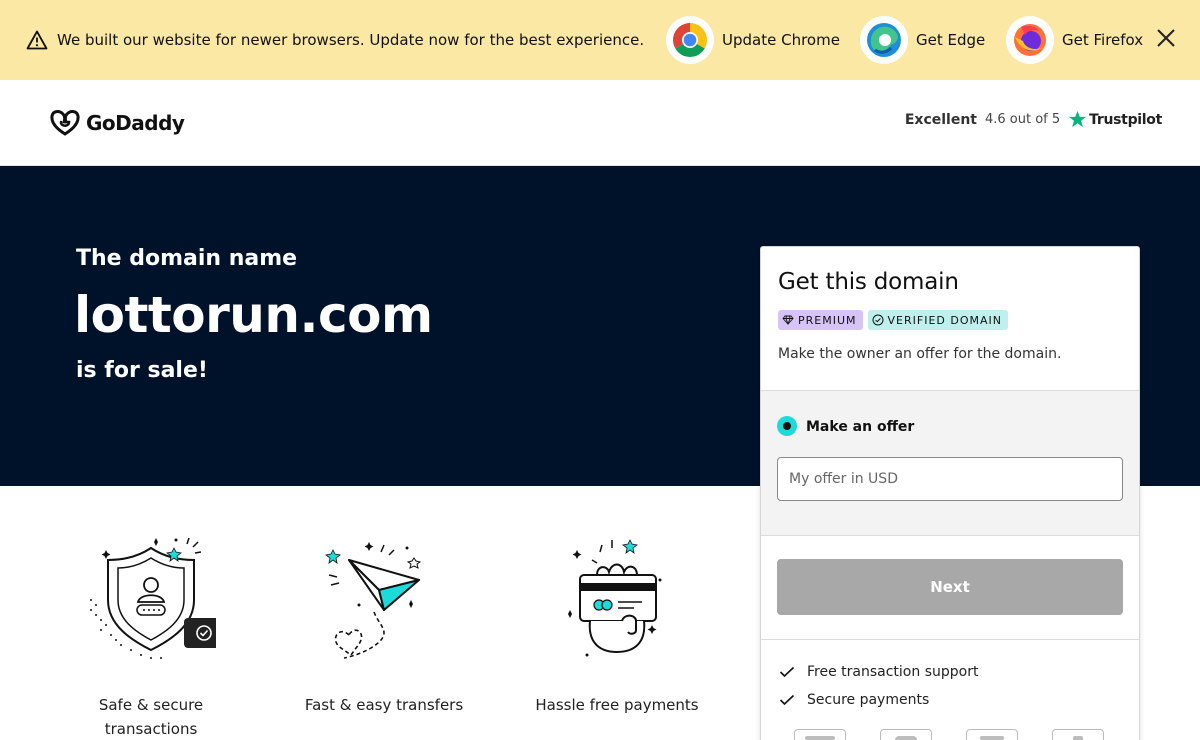  I want to click on card-payment-icon, so click(615, 598).